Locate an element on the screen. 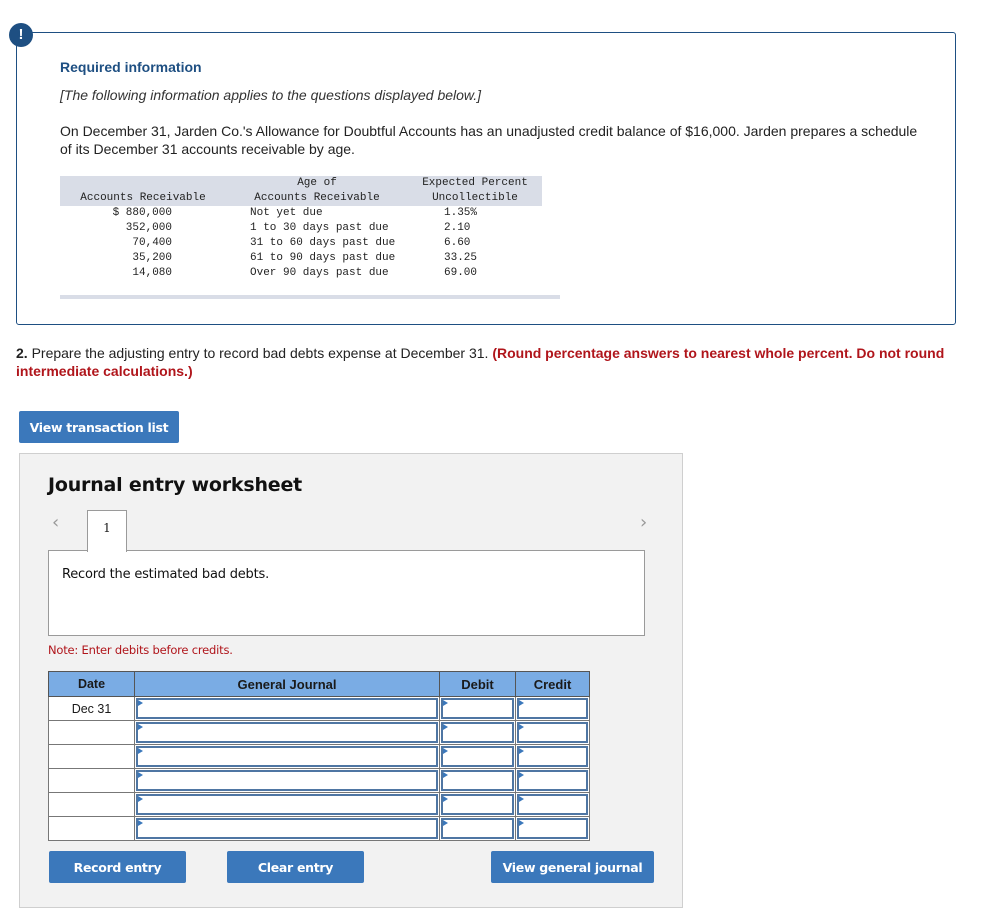 Image resolution: width=992 pixels, height=920 pixels. journal-header-row: Date General Journal Debit Credit is located at coordinates (319, 684).